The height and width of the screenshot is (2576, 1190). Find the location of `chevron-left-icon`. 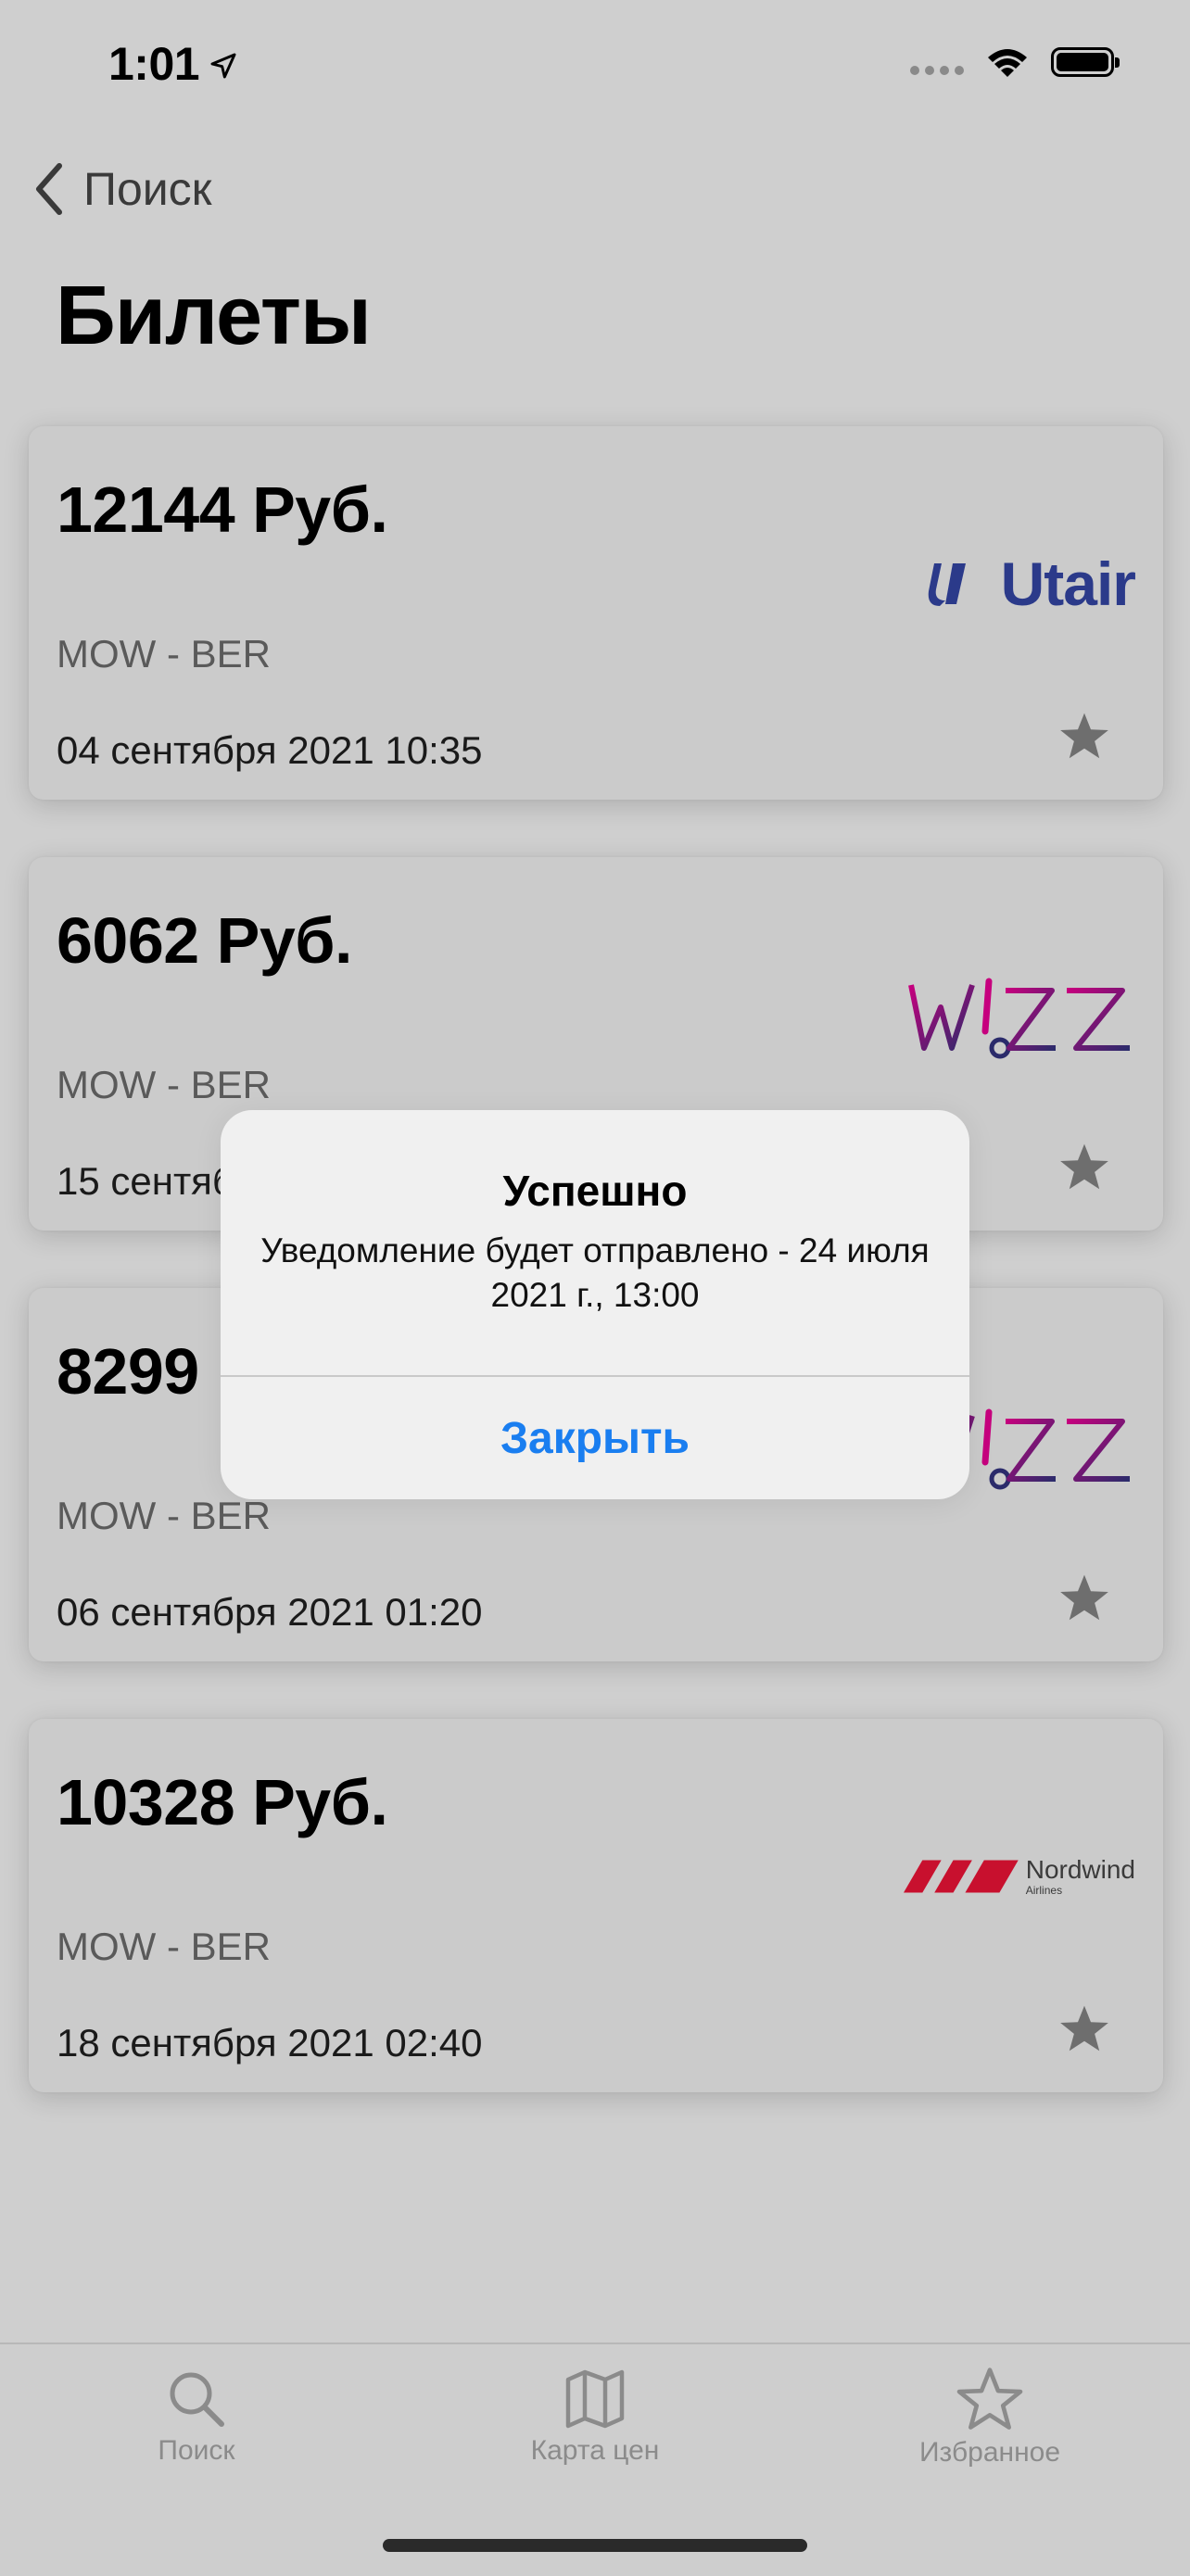

chevron-left-icon is located at coordinates (49, 189).